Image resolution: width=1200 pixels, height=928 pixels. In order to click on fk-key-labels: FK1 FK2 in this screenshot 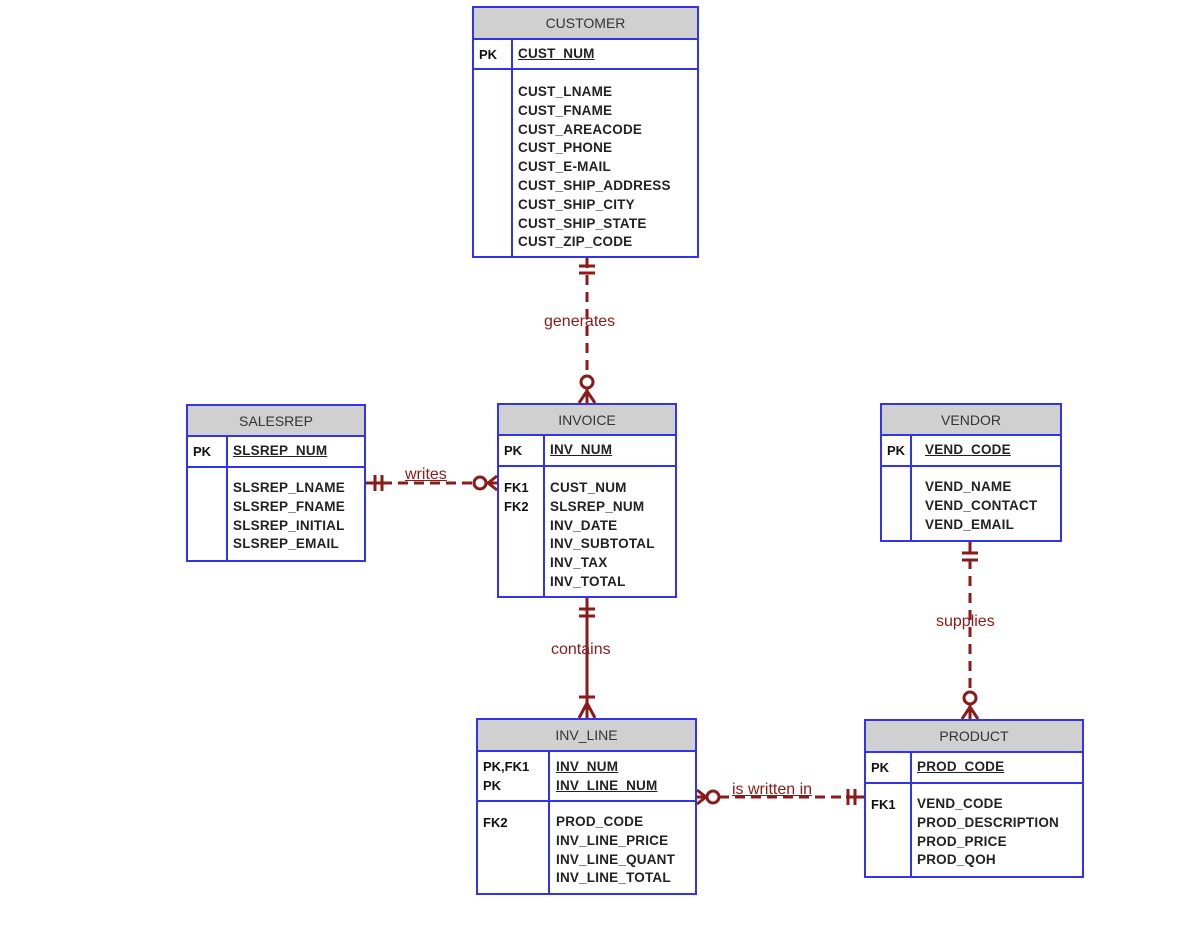, I will do `click(516, 498)`.